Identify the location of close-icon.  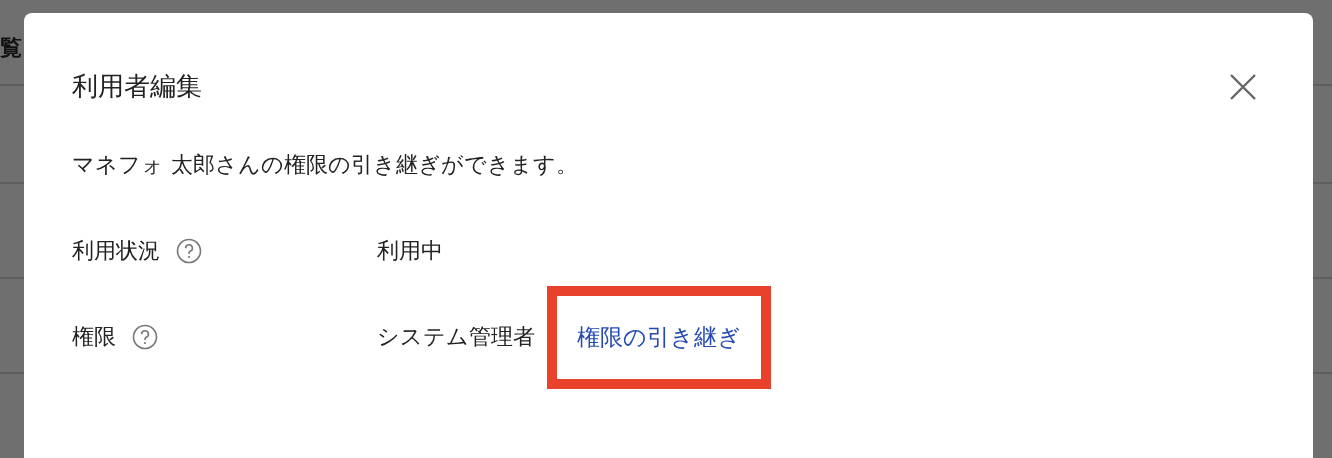
(1243, 86).